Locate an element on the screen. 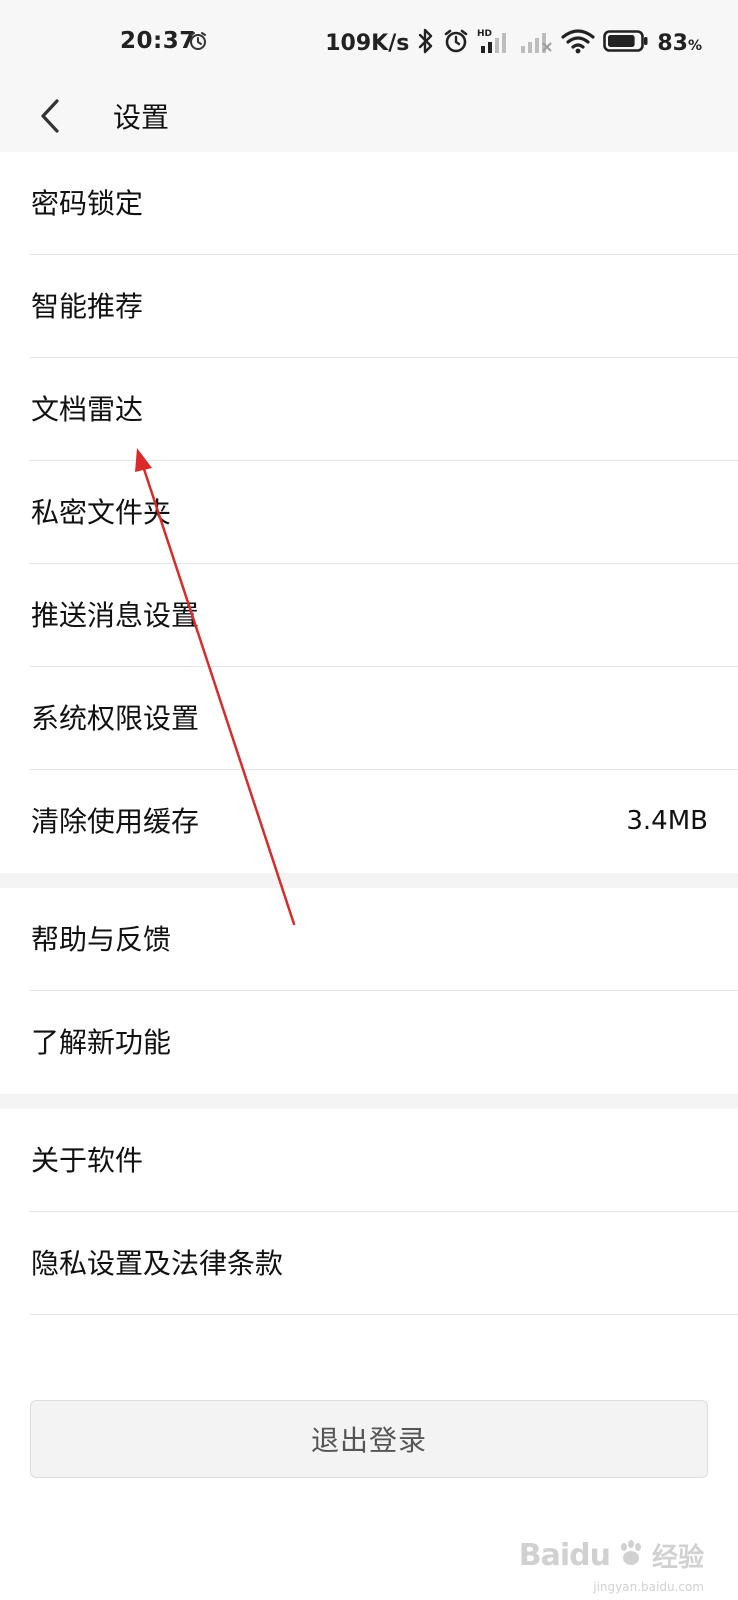 Image resolution: width=738 pixels, height=1600 pixels. status-time: 20:37 is located at coordinates (158, 41).